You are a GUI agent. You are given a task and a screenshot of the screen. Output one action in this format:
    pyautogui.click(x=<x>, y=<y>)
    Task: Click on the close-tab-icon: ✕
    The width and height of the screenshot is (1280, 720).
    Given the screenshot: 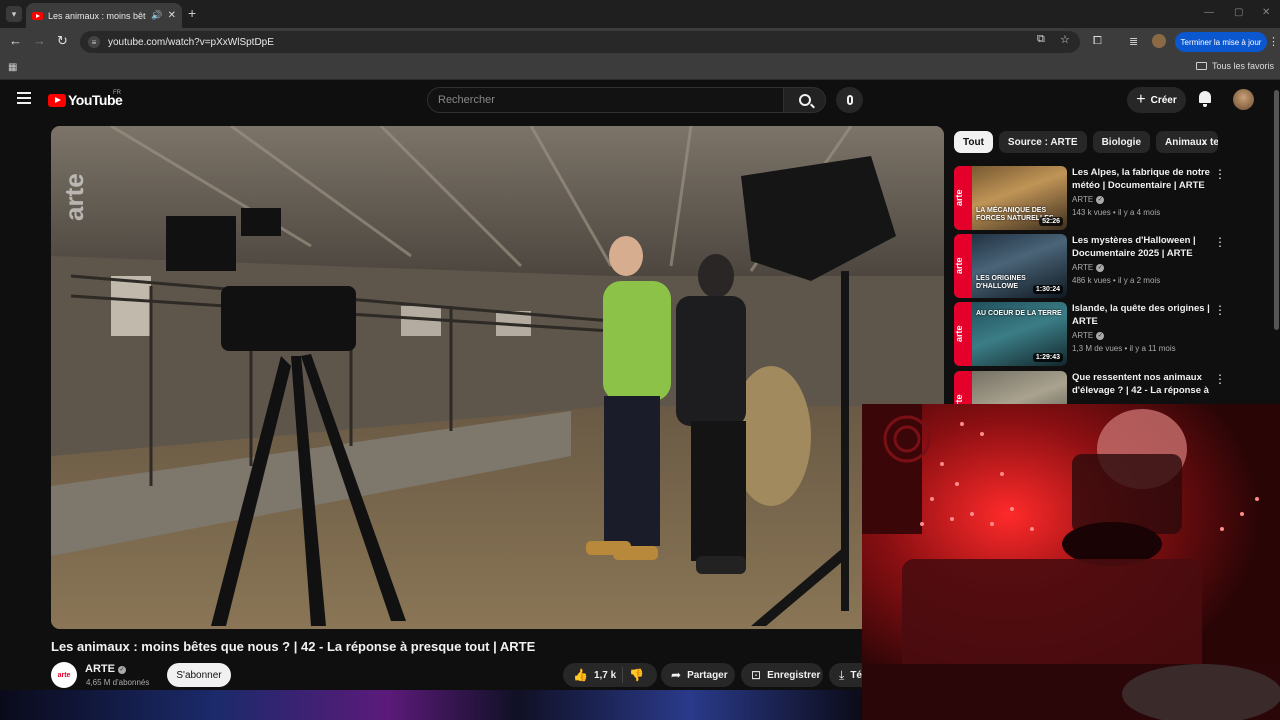 What is the action you would take?
    pyautogui.click(x=172, y=15)
    